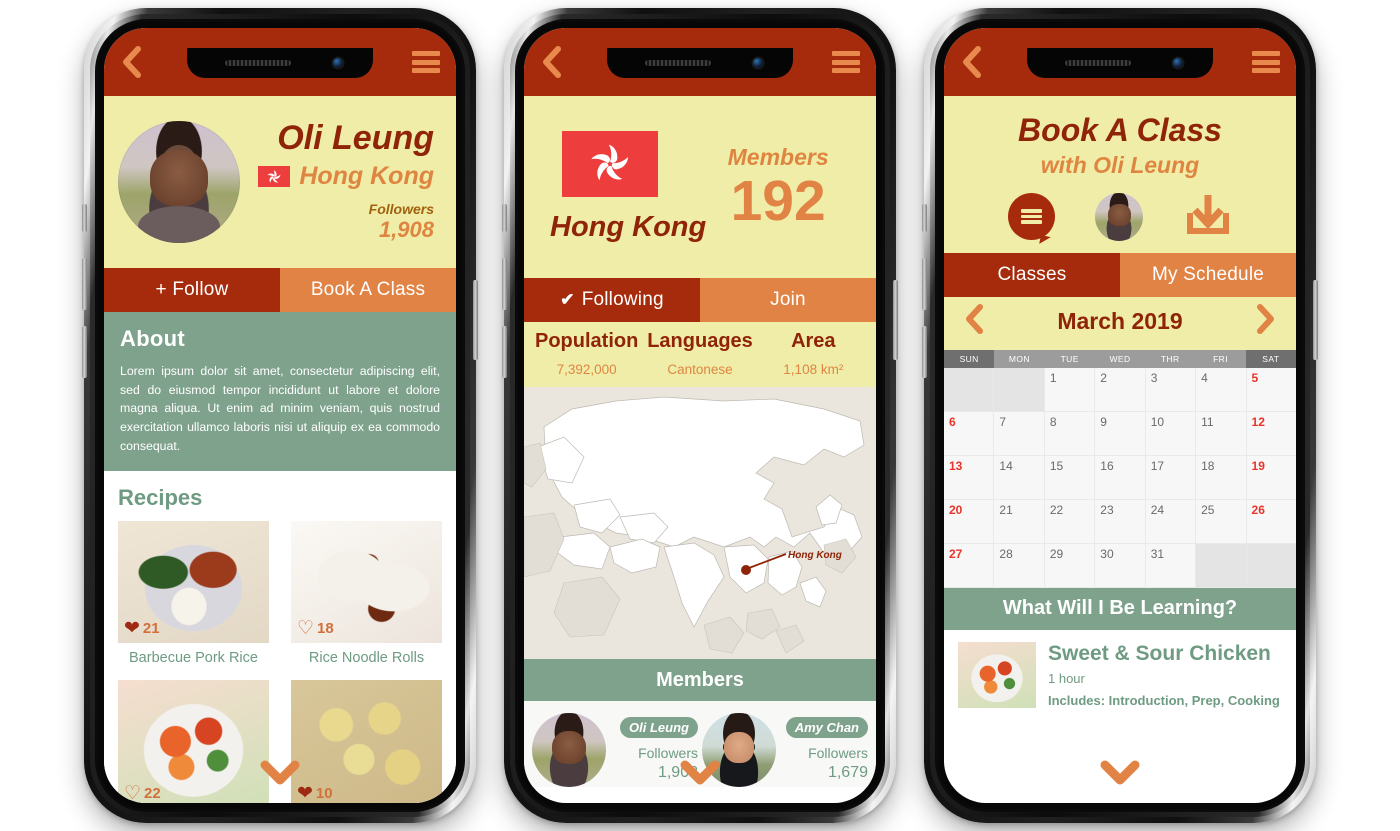  I want to click on calendar-day-cell: 15, so click(1070, 477).